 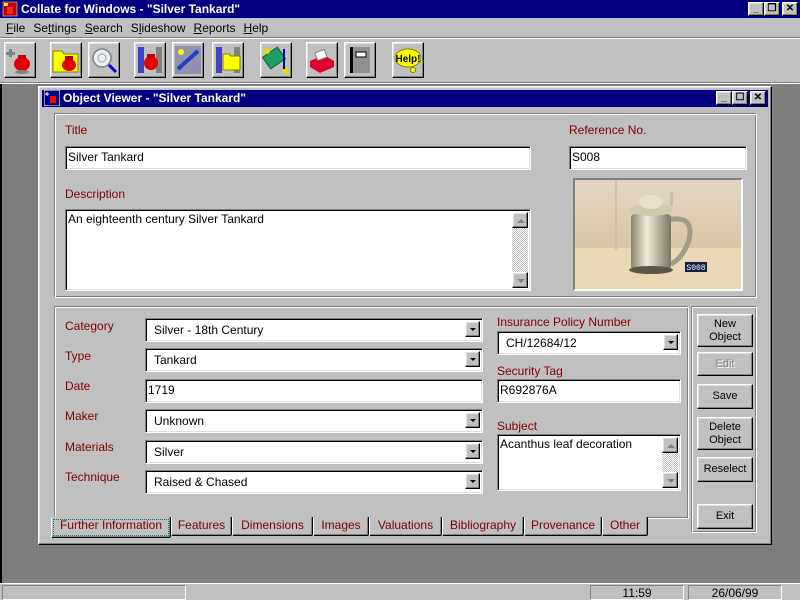 I want to click on edit-button: Edit, so click(x=725, y=364).